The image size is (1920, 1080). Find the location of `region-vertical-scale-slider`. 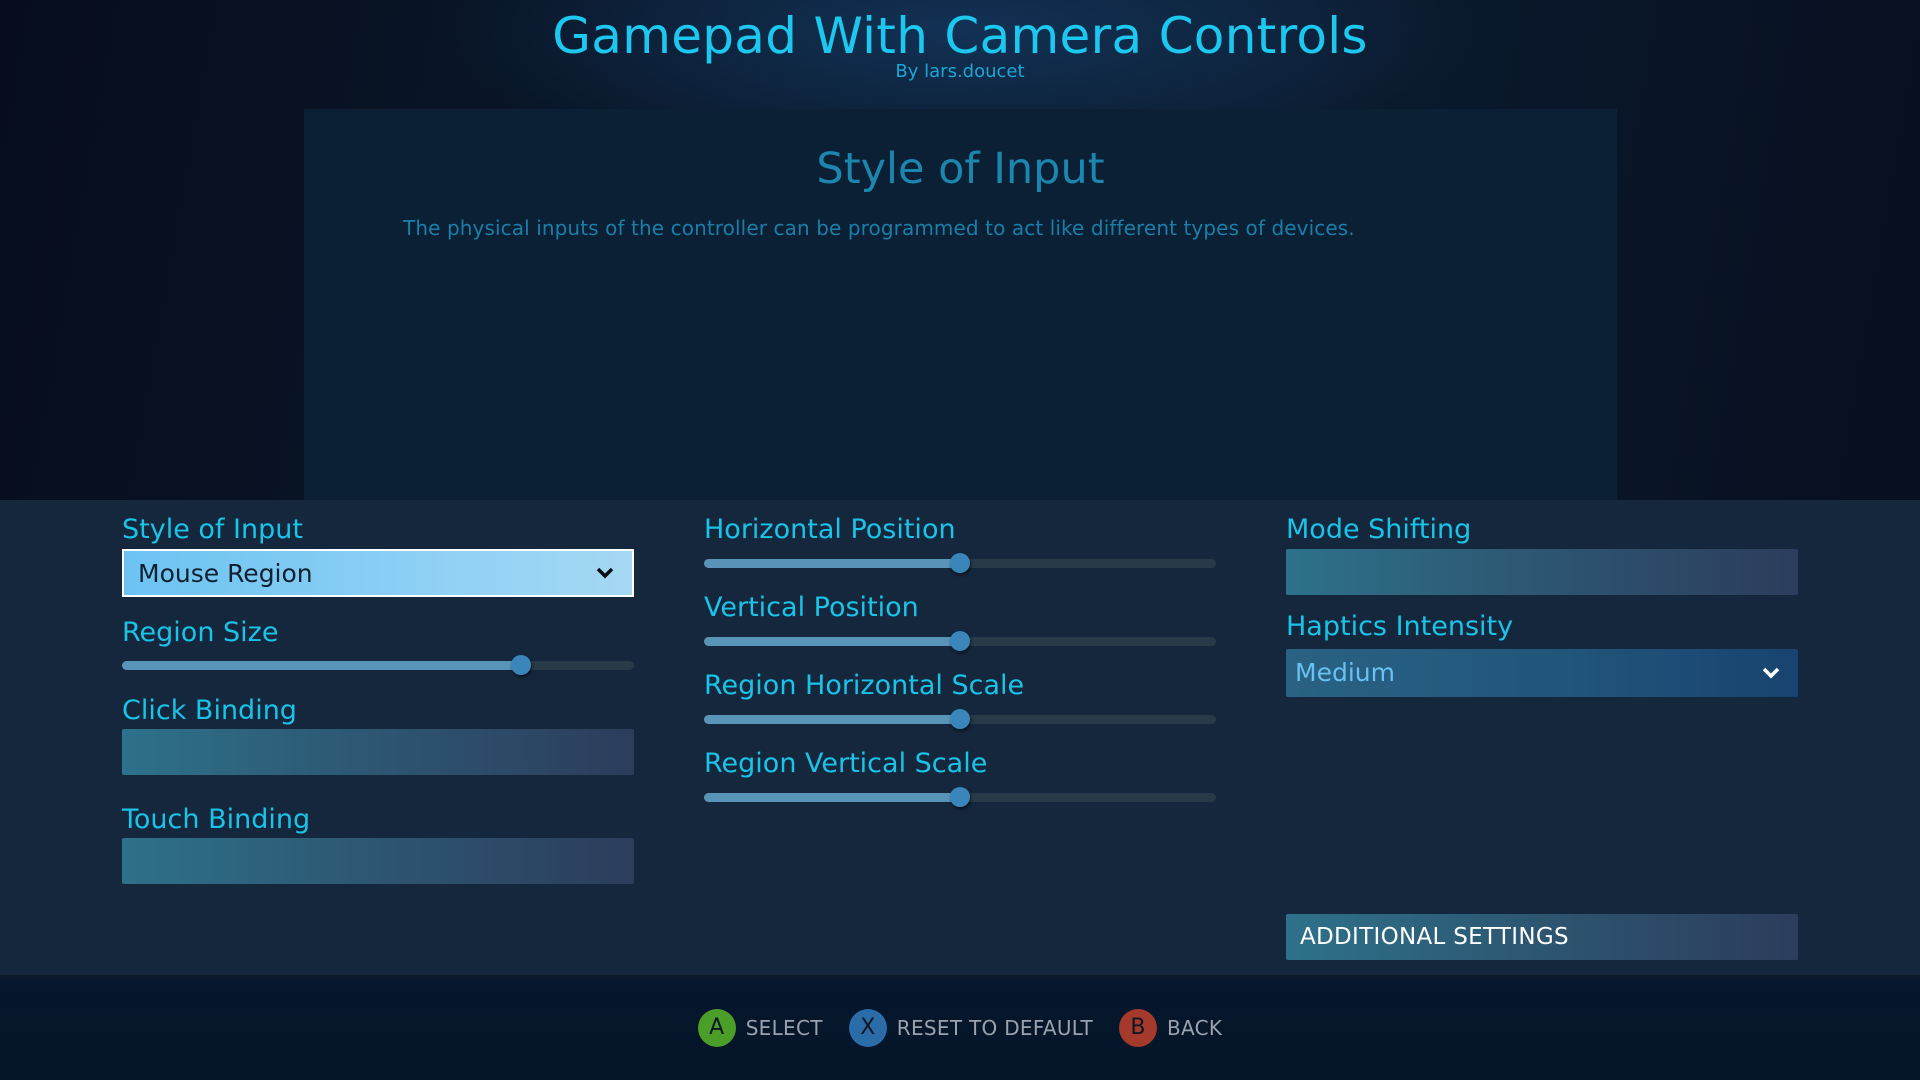

region-vertical-scale-slider is located at coordinates (960, 797).